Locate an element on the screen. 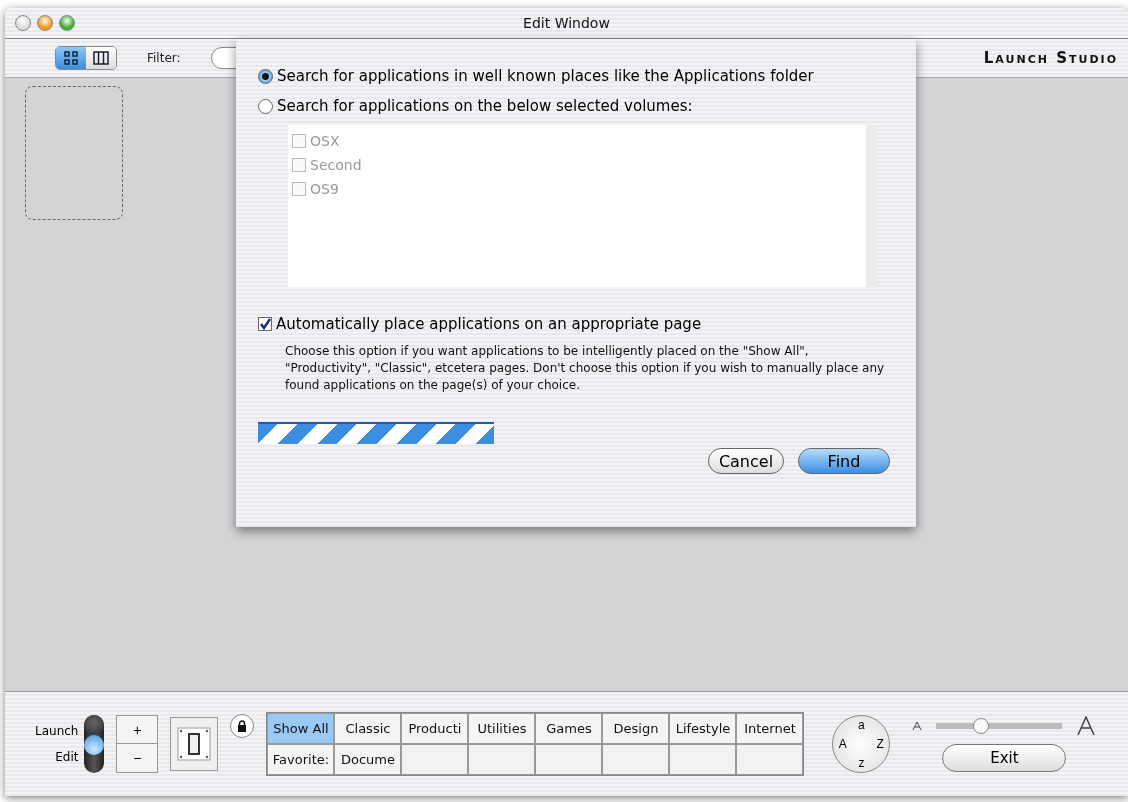 The image size is (1128, 802). page-tab: Docume is located at coordinates (368, 759).